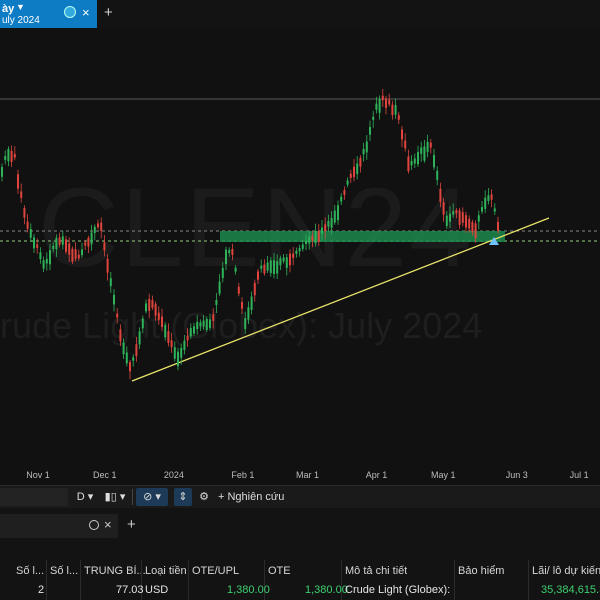  What do you see at coordinates (166, 571) in the screenshot?
I see `column-header: Loại tiền` at bounding box center [166, 571].